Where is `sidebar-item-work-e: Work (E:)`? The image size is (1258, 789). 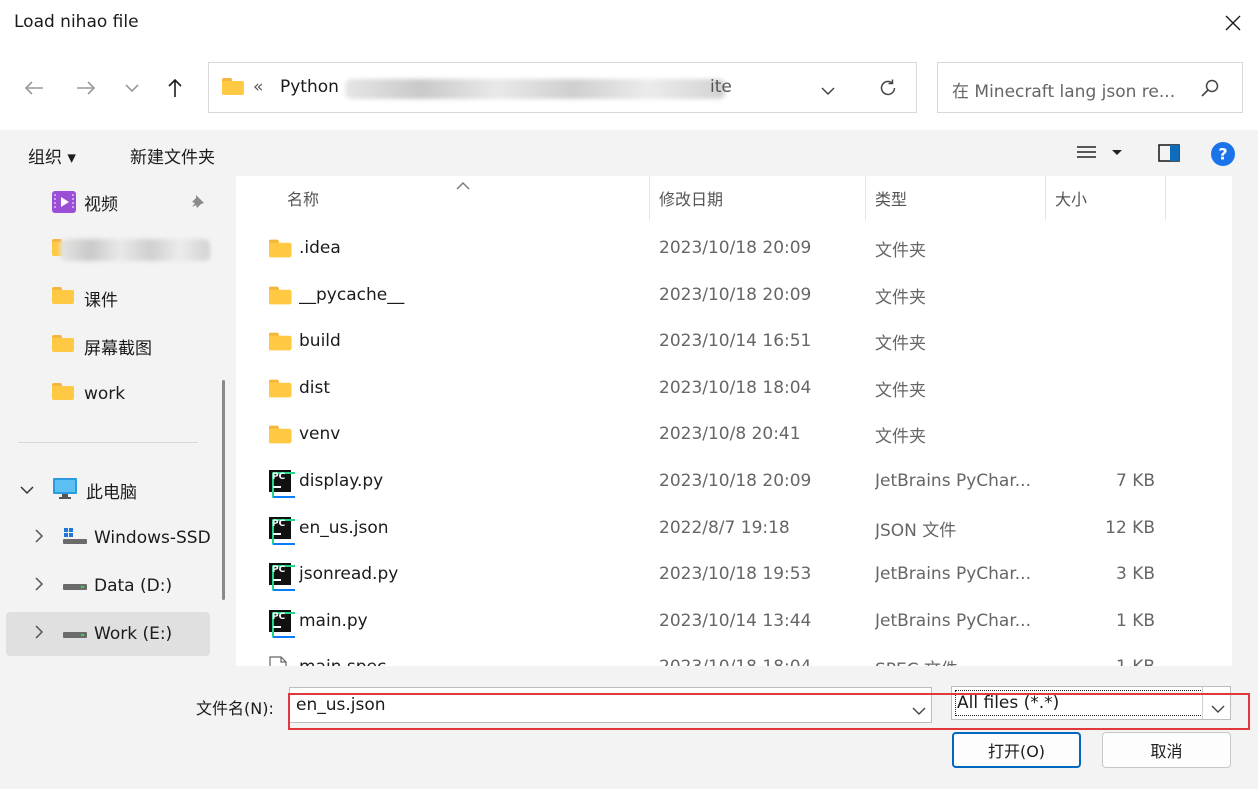 sidebar-item-work-e: Work (E:) is located at coordinates (108, 634).